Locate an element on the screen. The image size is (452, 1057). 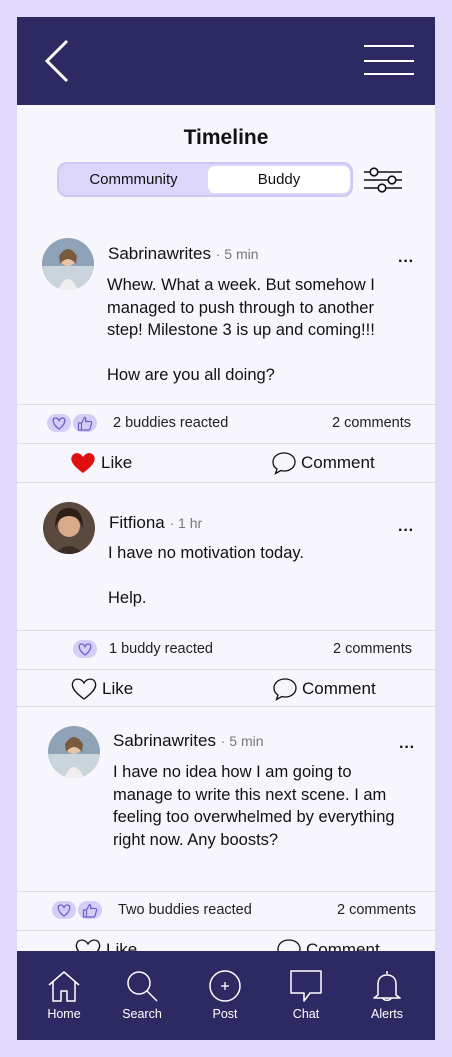
nav-label: Home is located at coordinates (64, 1014).